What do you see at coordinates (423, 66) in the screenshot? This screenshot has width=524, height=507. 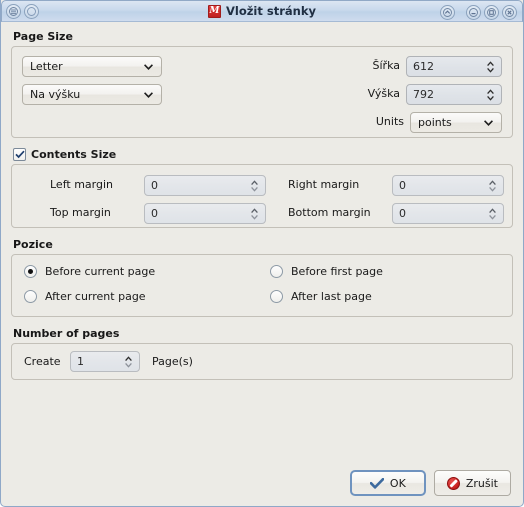 I see `width-value: 612` at bounding box center [423, 66].